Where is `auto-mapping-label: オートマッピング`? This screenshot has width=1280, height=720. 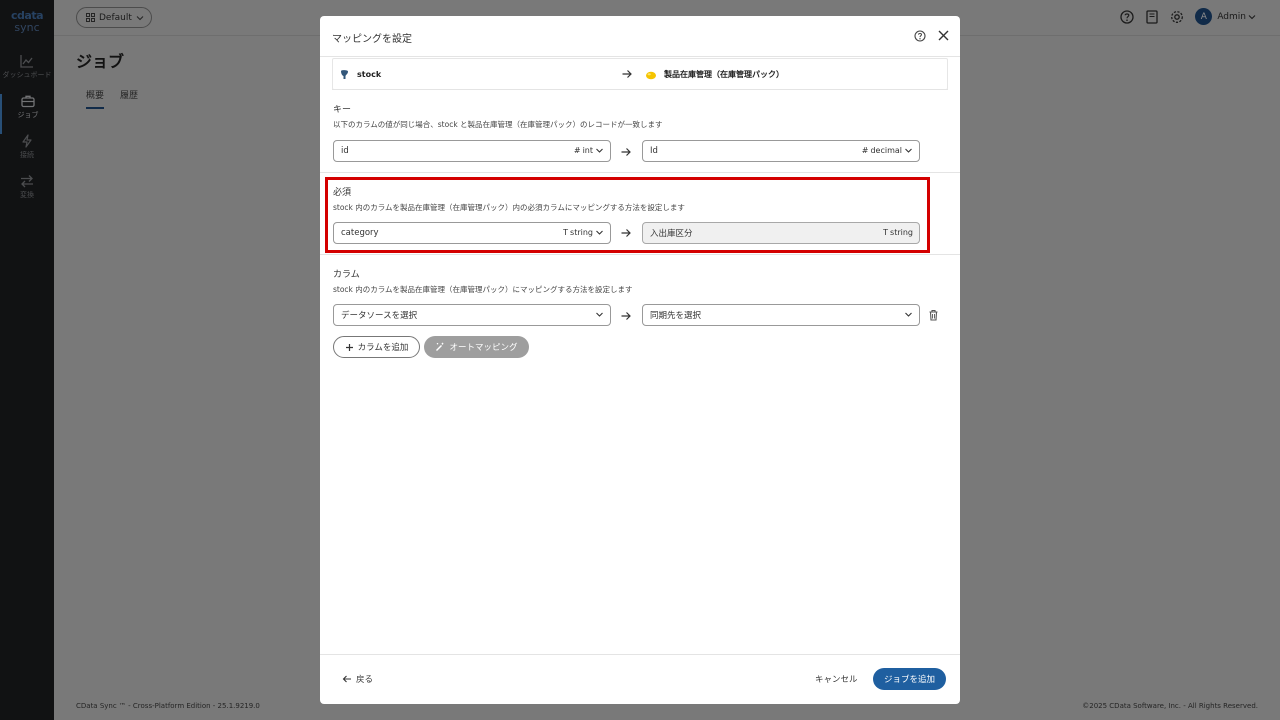 auto-mapping-label: オートマッピング is located at coordinates (483, 348).